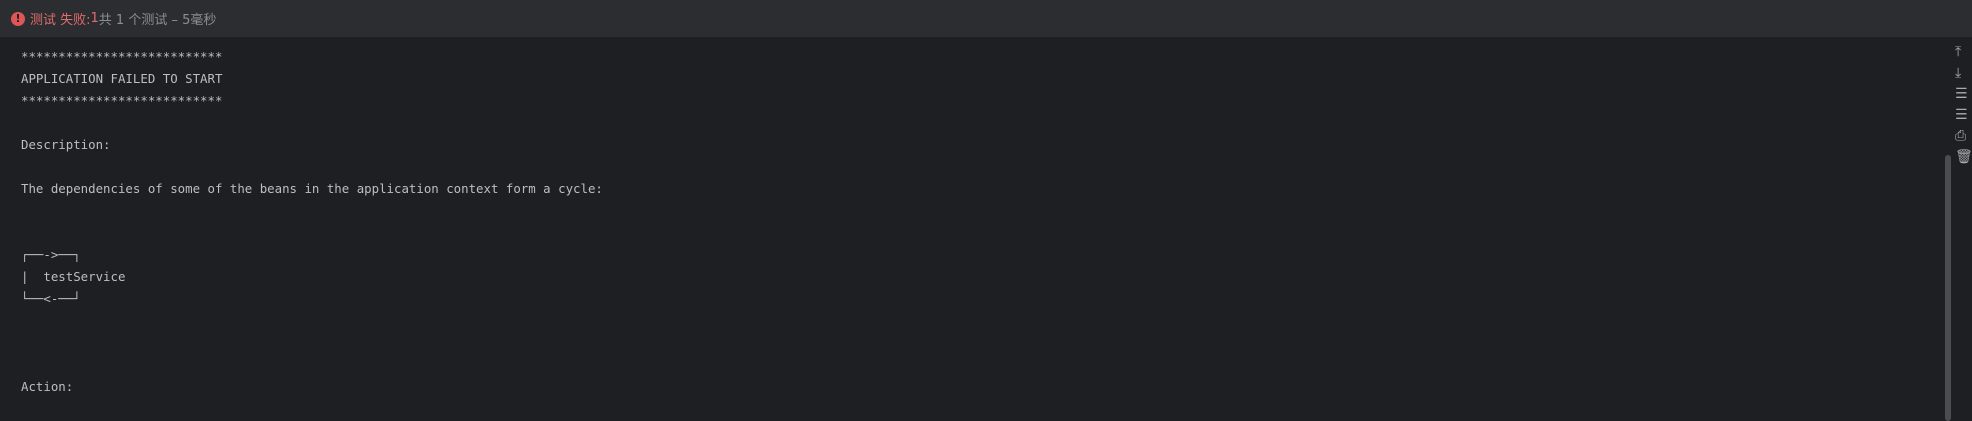  I want to click on console-line: └──<-──┘, so click(51, 298).